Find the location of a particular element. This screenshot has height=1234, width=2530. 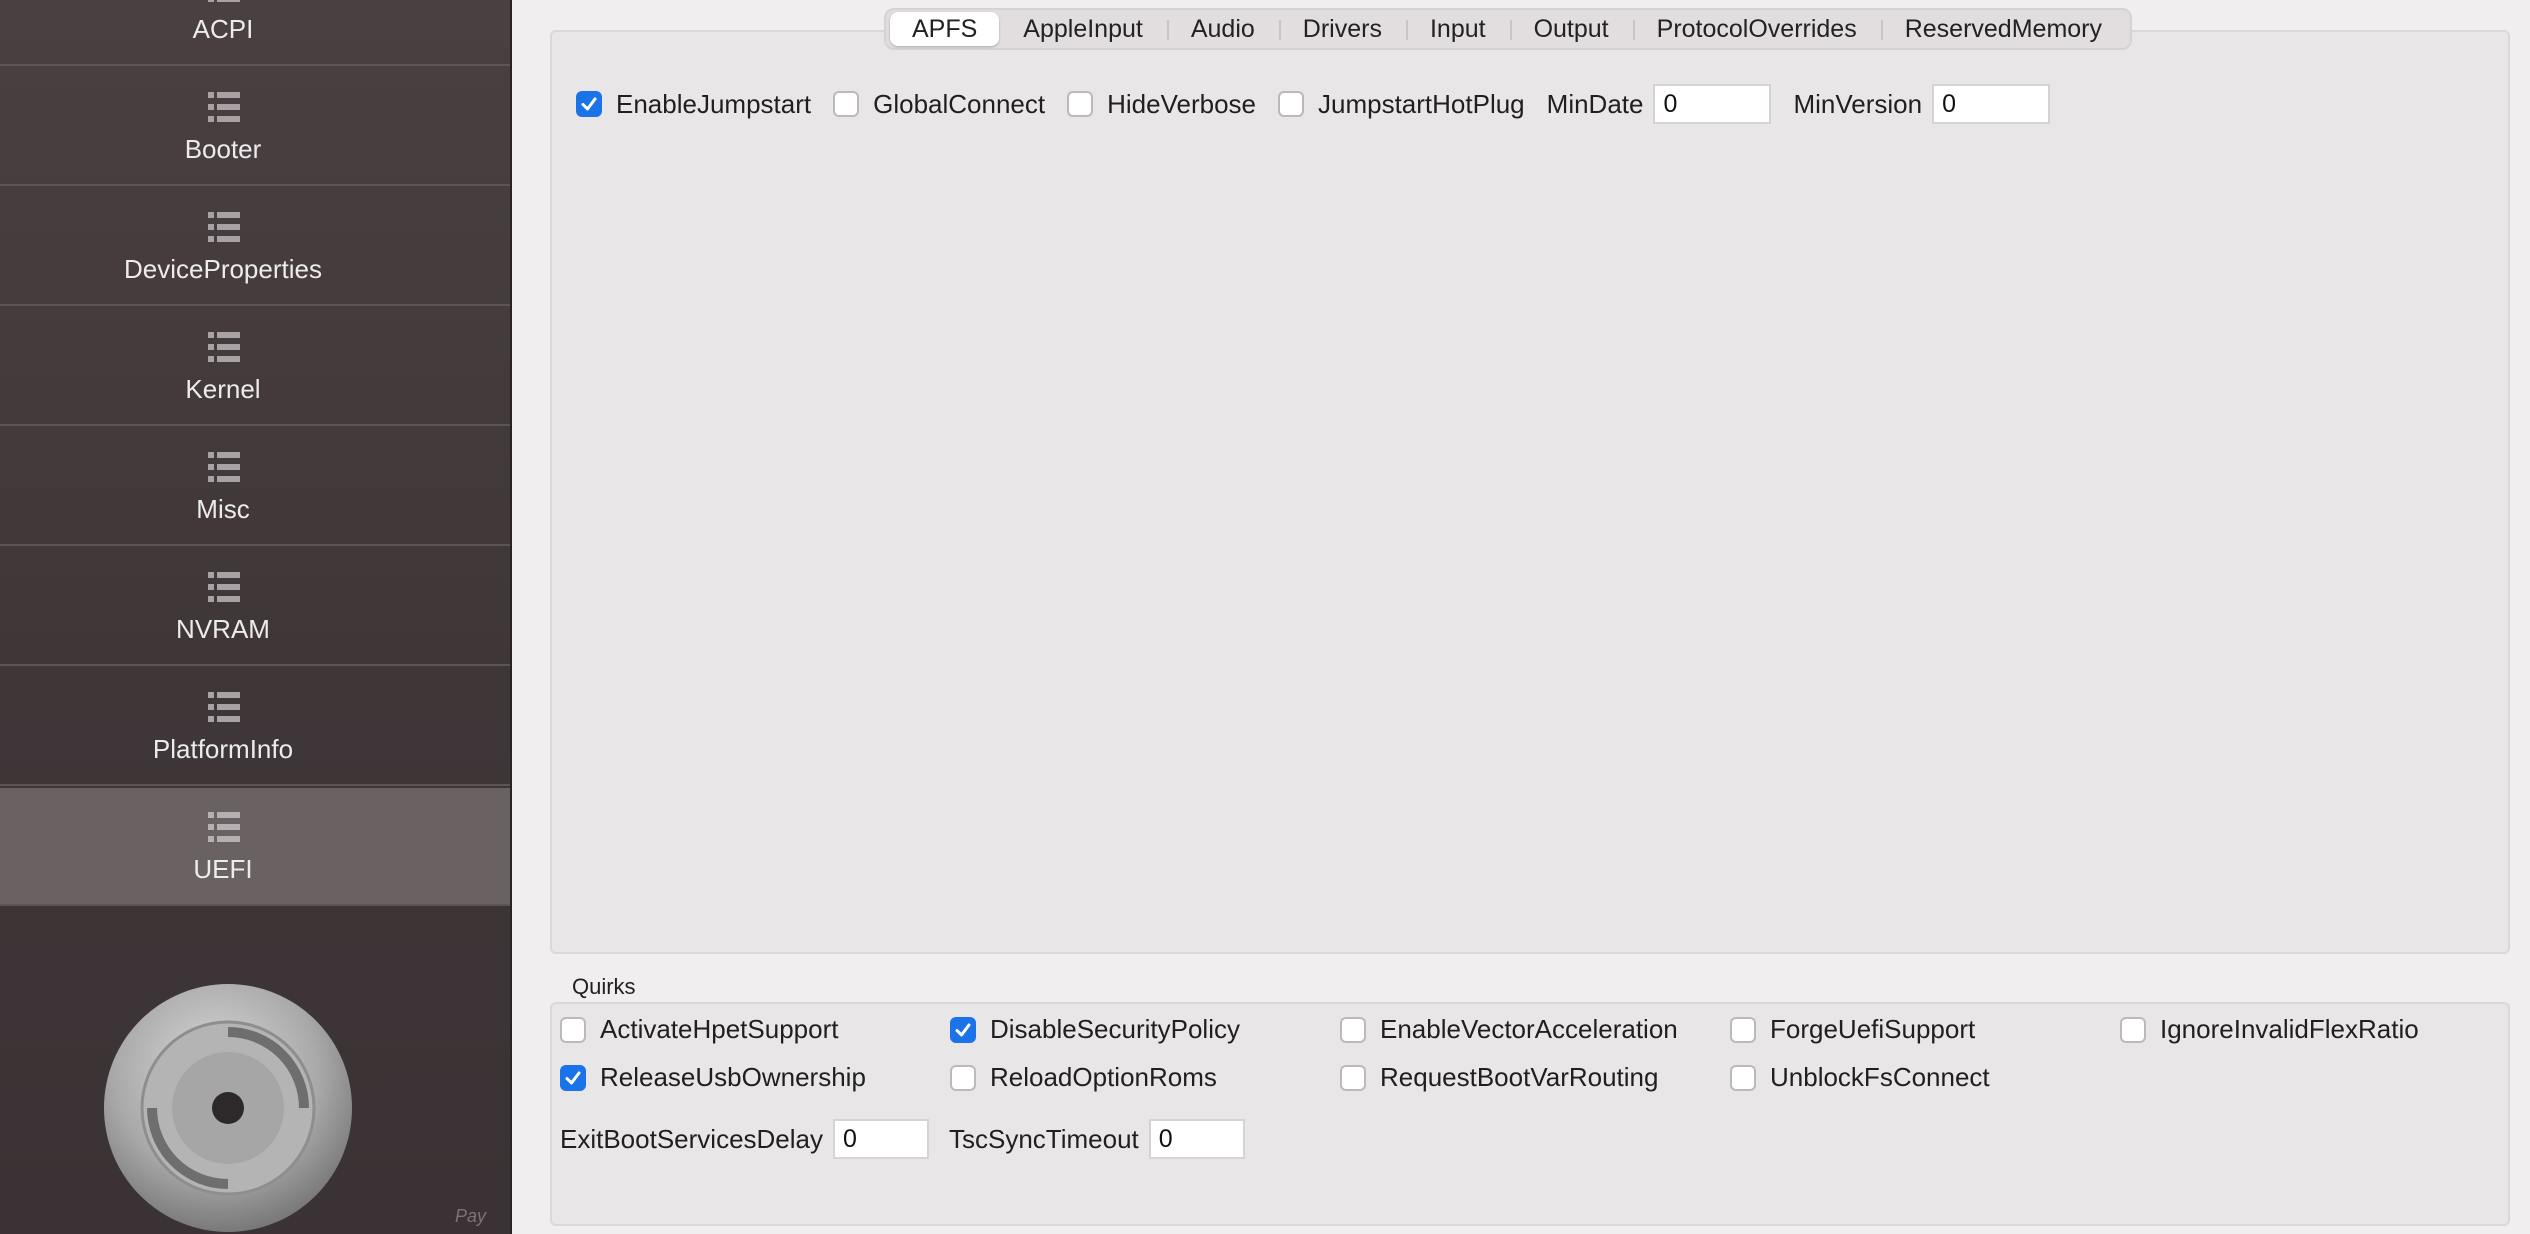

sidebar-item-kernel: Kernel is located at coordinates (255, 367).